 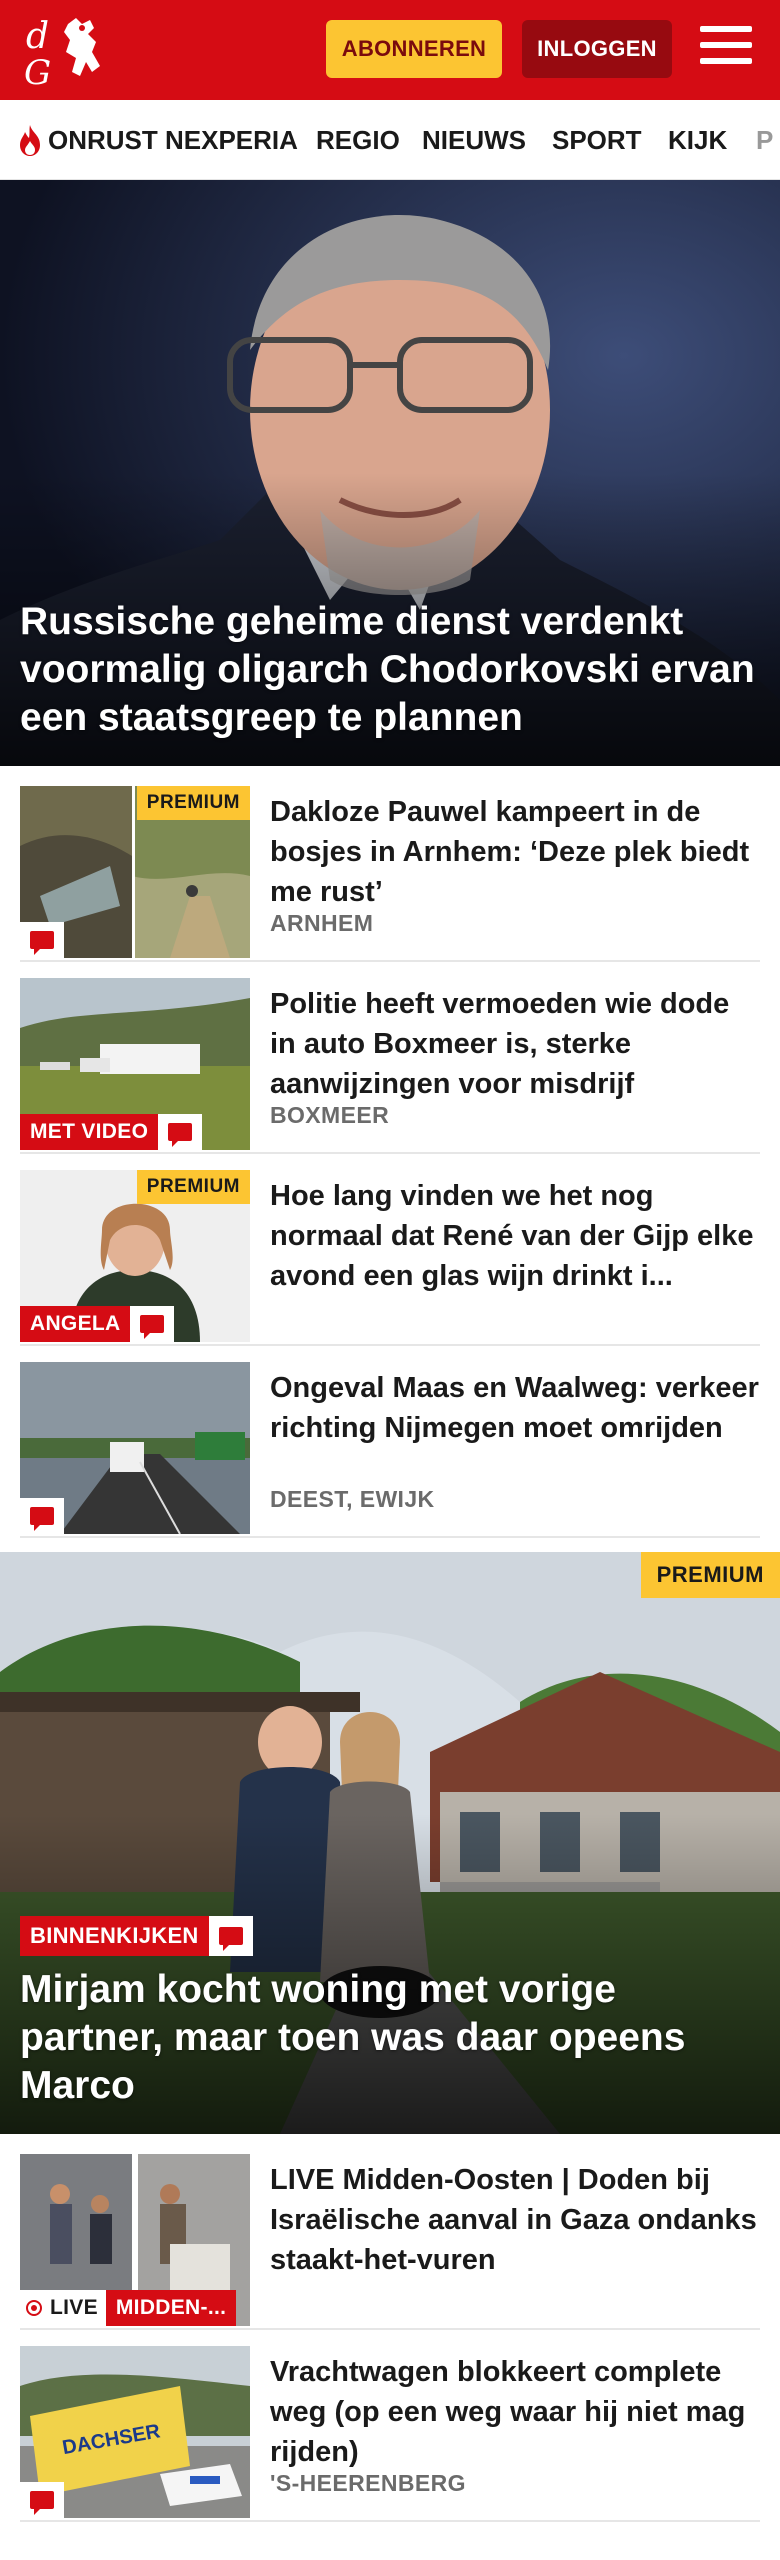 I want to click on article-thumbnail, so click(x=135, y=1448).